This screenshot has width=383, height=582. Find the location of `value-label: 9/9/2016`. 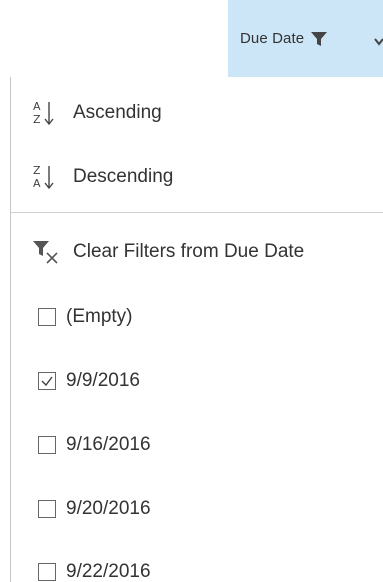

value-label: 9/9/2016 is located at coordinates (103, 380).